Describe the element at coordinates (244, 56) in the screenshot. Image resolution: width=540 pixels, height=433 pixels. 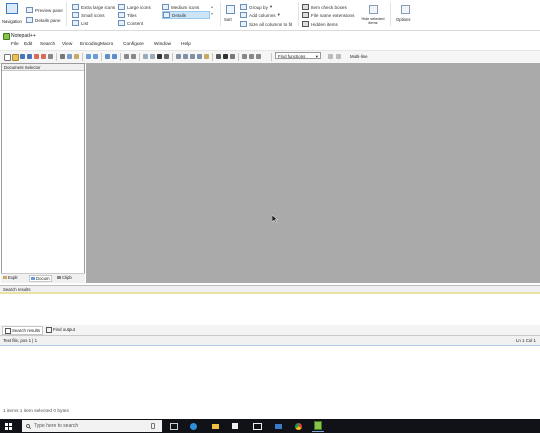
I see `play-macro-icon` at that location.